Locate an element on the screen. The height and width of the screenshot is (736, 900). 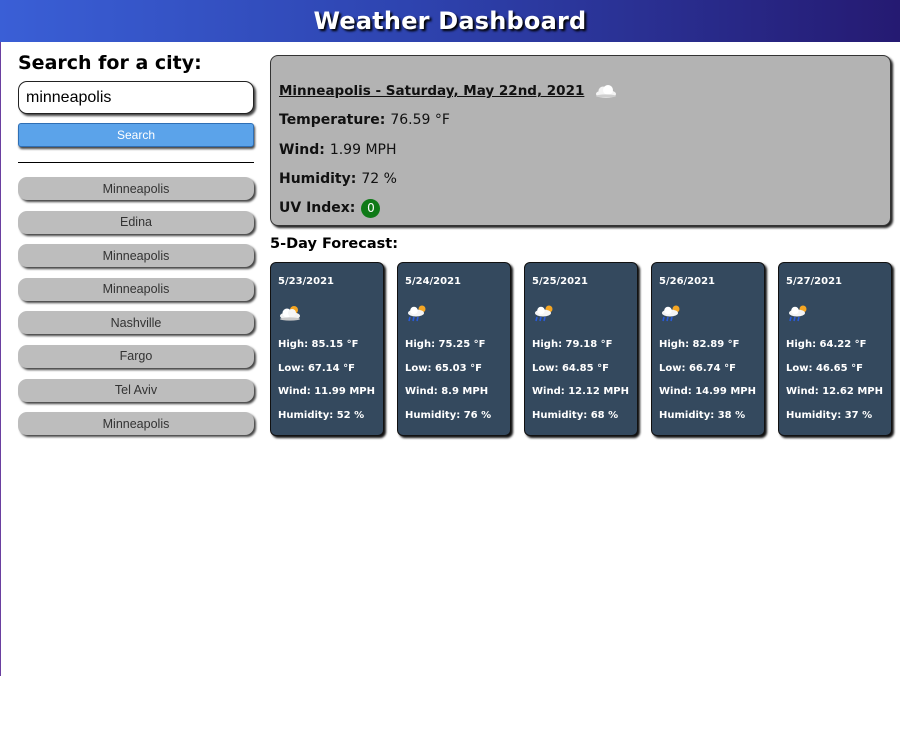
wind-label: Wind: is located at coordinates (302, 149).